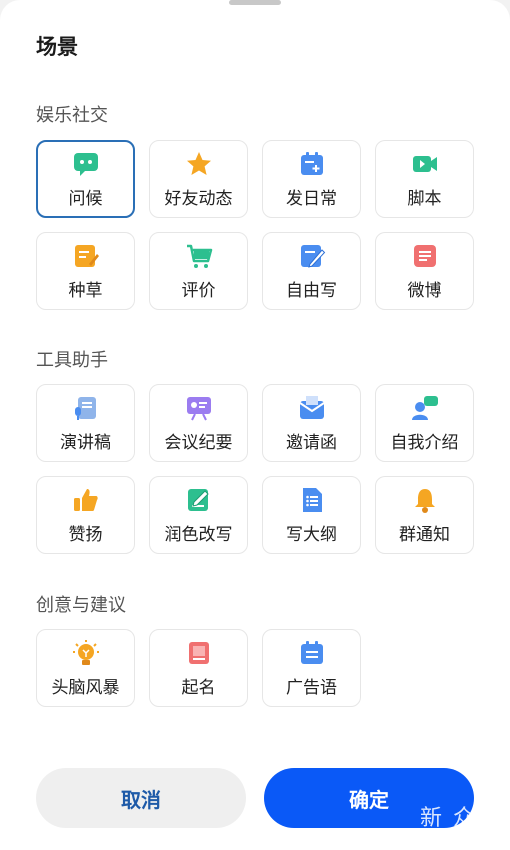 This screenshot has width=510, height=850. Describe the element at coordinates (85, 668) in the screenshot. I see `scene-tile-brainstorm: 头脑风暴` at that location.